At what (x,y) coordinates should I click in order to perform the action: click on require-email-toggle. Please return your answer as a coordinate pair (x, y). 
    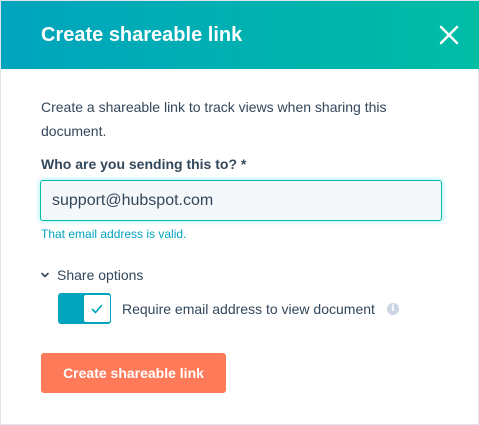
    Looking at the image, I should click on (84, 308).